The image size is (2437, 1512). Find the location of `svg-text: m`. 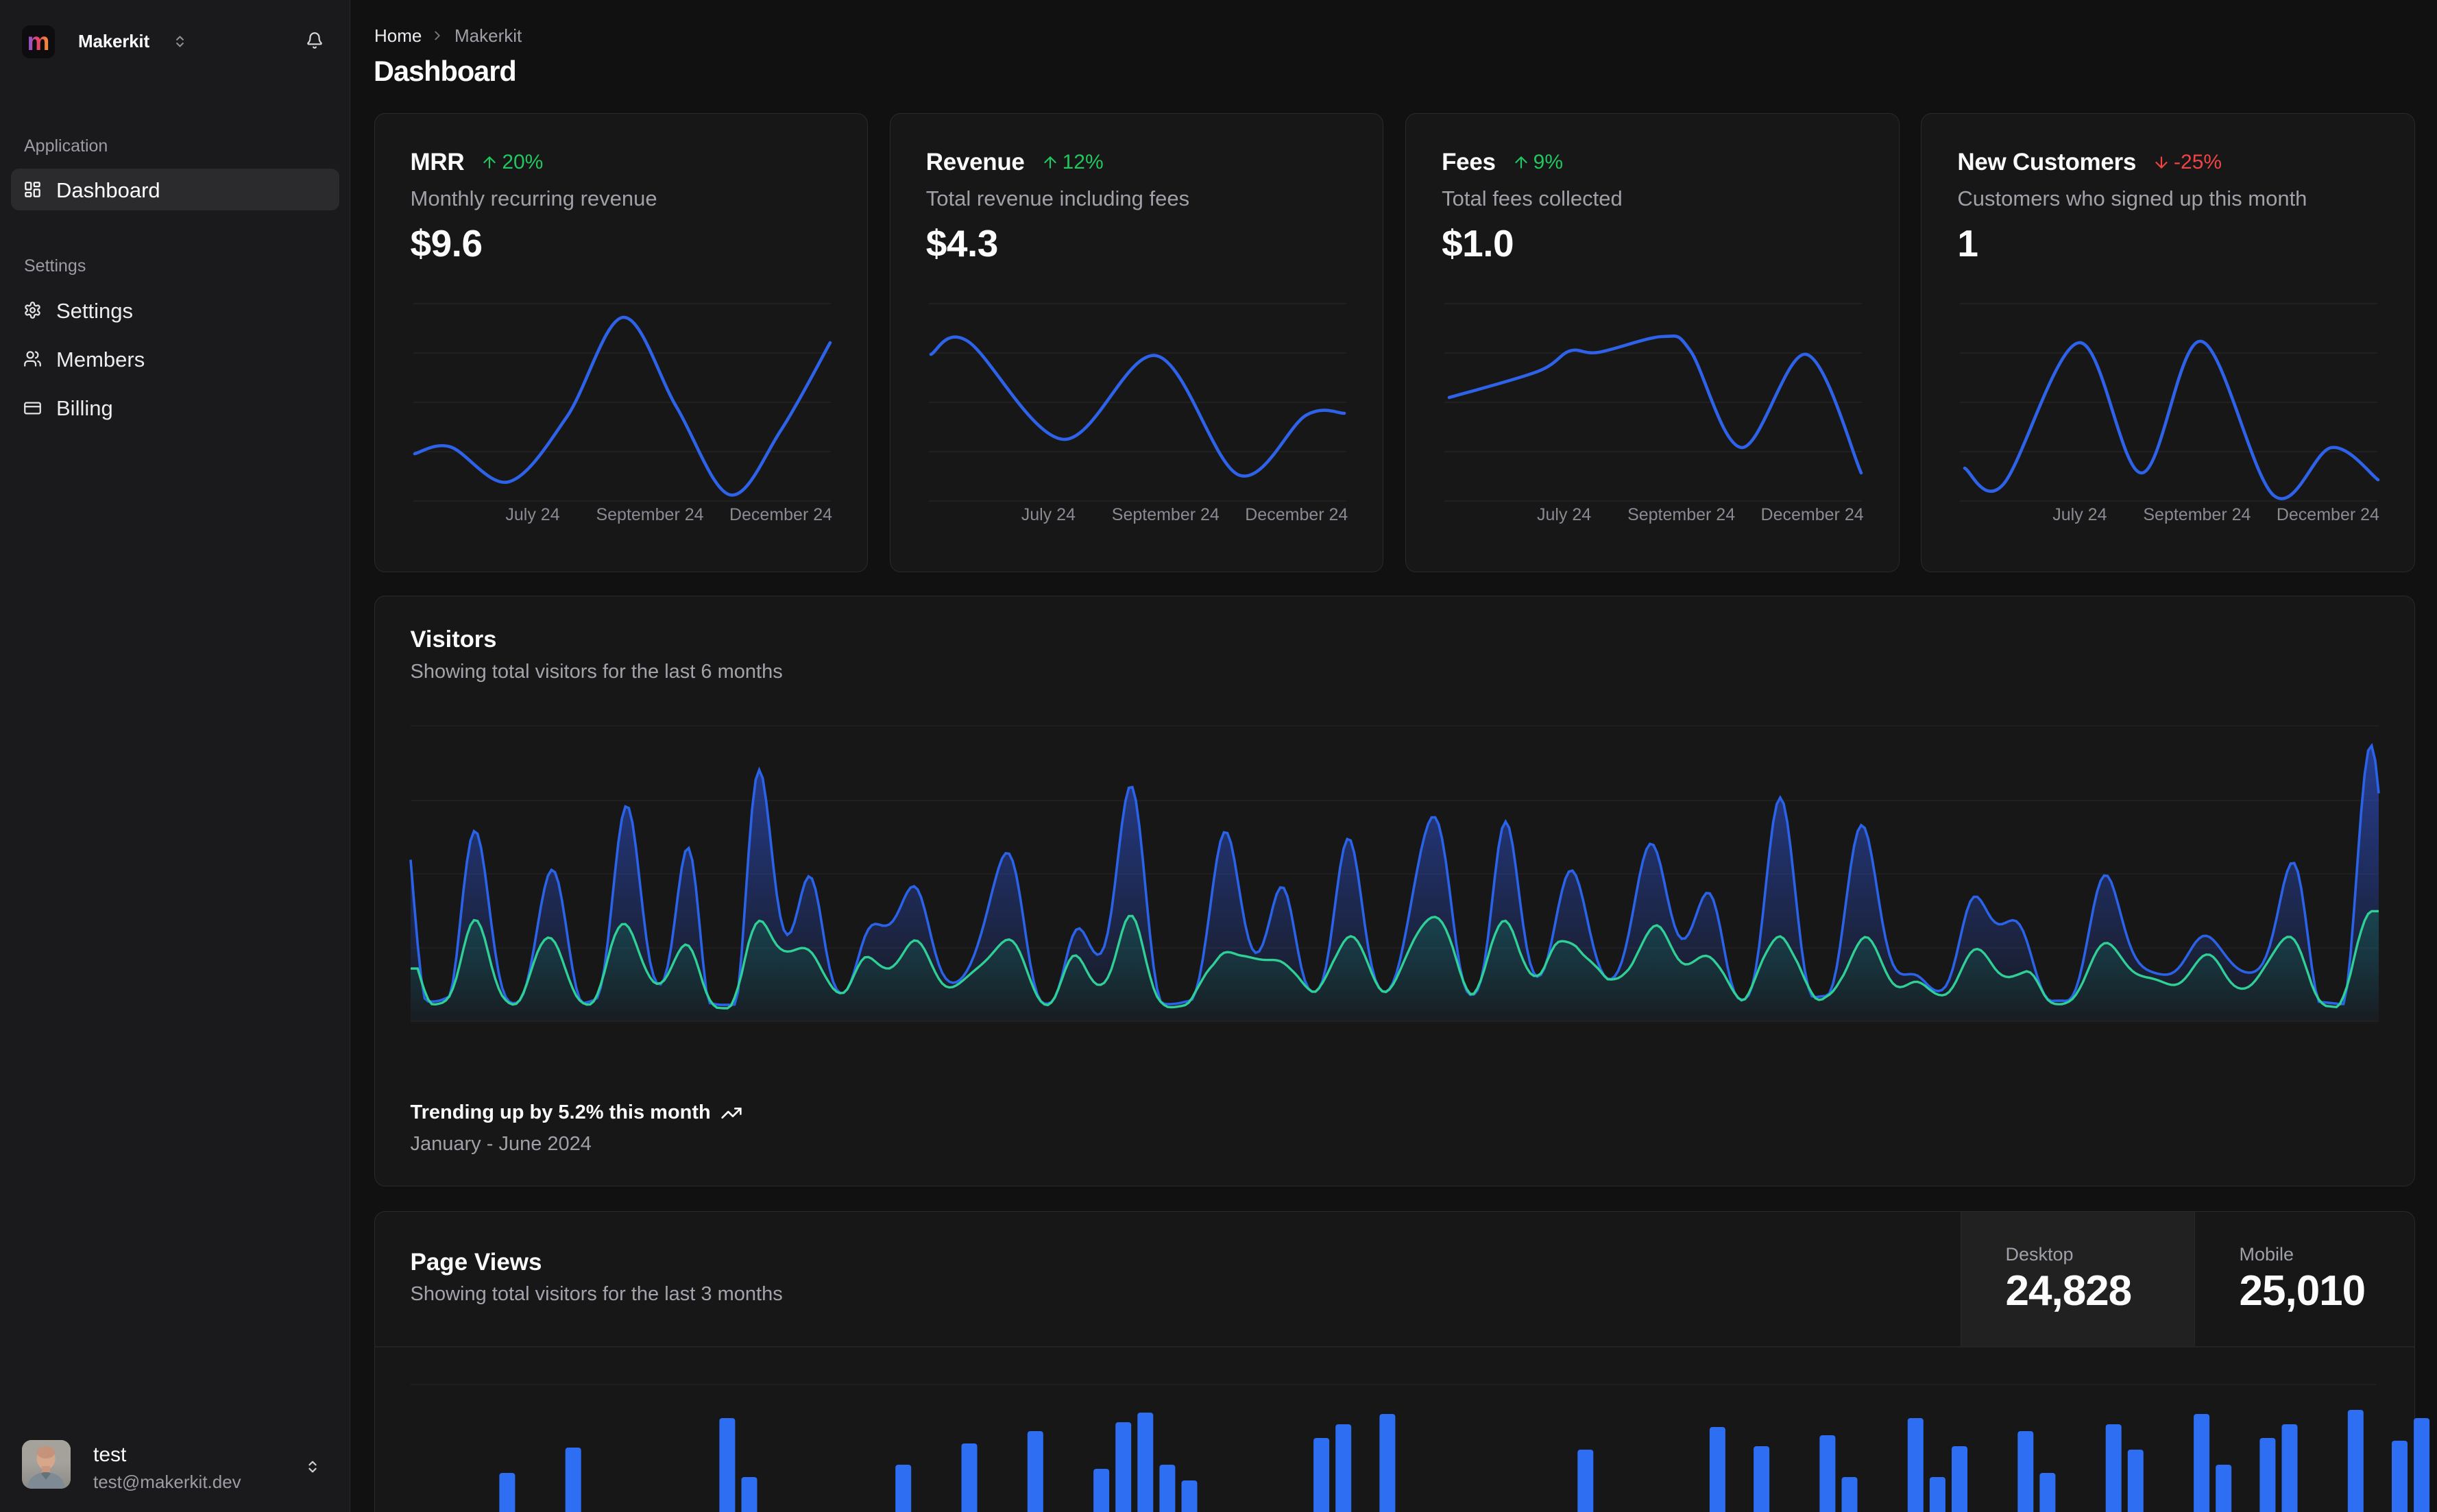

svg-text: m is located at coordinates (38, 41).